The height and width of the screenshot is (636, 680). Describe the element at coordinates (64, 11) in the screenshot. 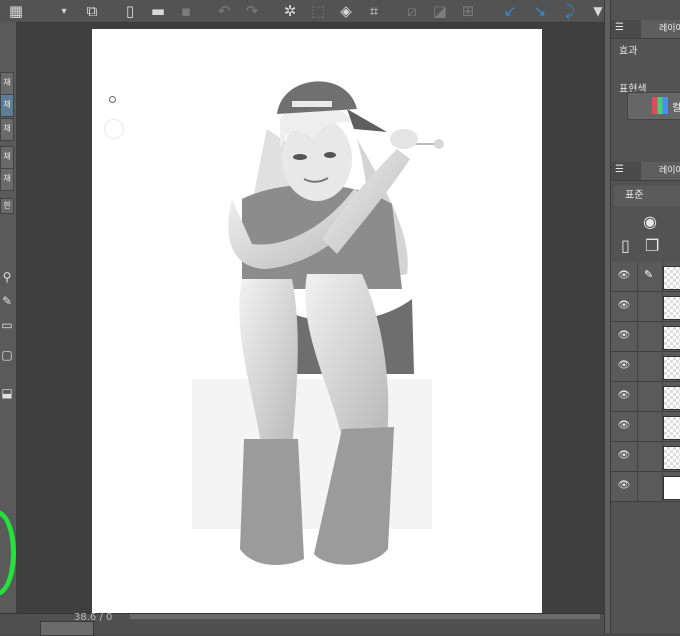

I see `dropdown-icon: ▾` at that location.